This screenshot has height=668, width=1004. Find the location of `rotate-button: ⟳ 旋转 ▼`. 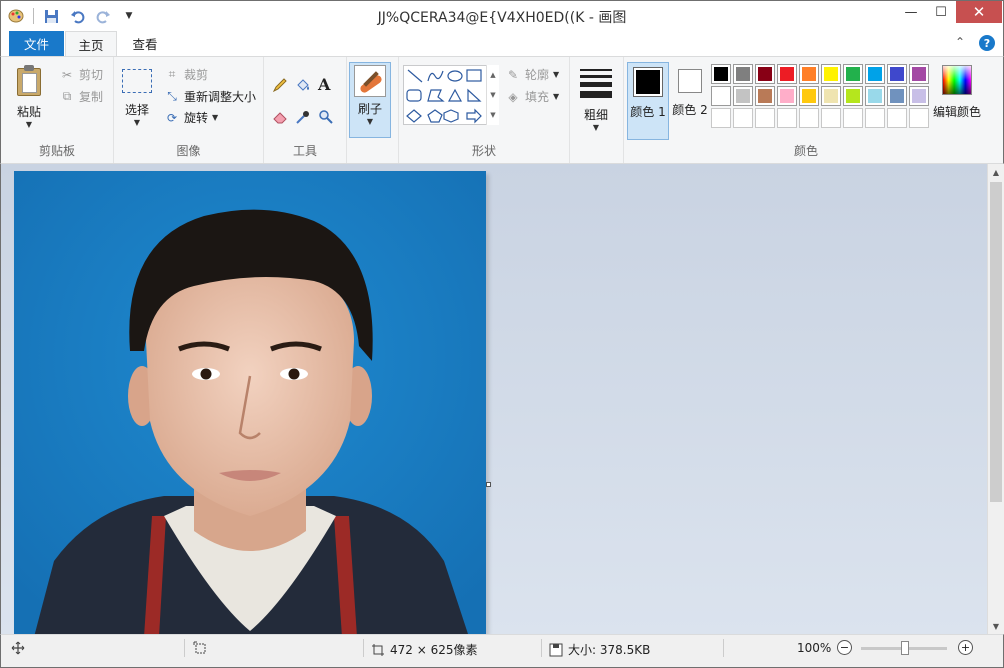

rotate-button: ⟳ 旋转 ▼ is located at coordinates (191, 117).